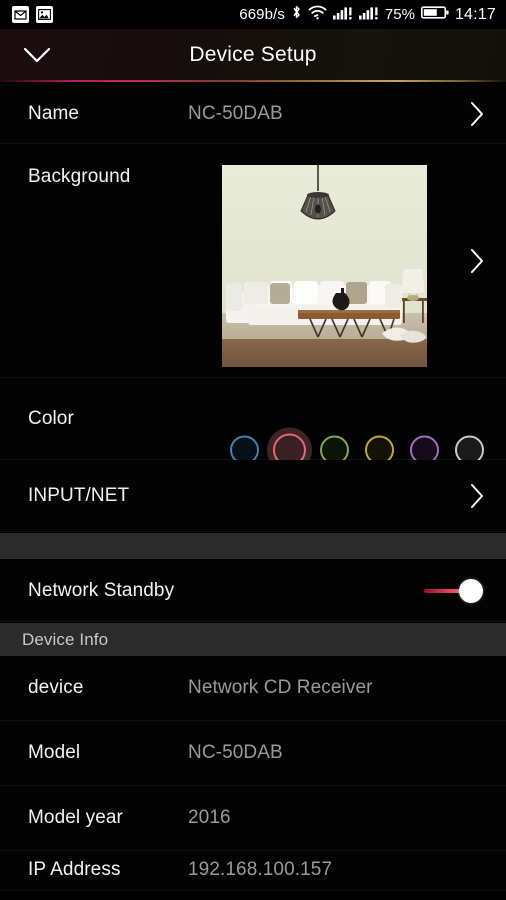  Describe the element at coordinates (317, 15) in the screenshot. I see `wifi-icon` at that location.